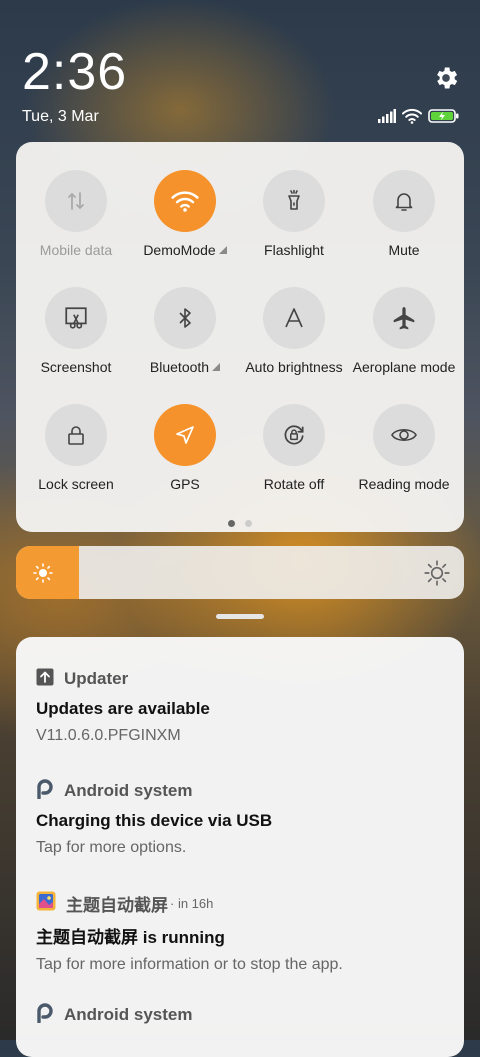 The height and width of the screenshot is (1057, 480). What do you see at coordinates (404, 484) in the screenshot?
I see `tile-label: Reading mode` at bounding box center [404, 484].